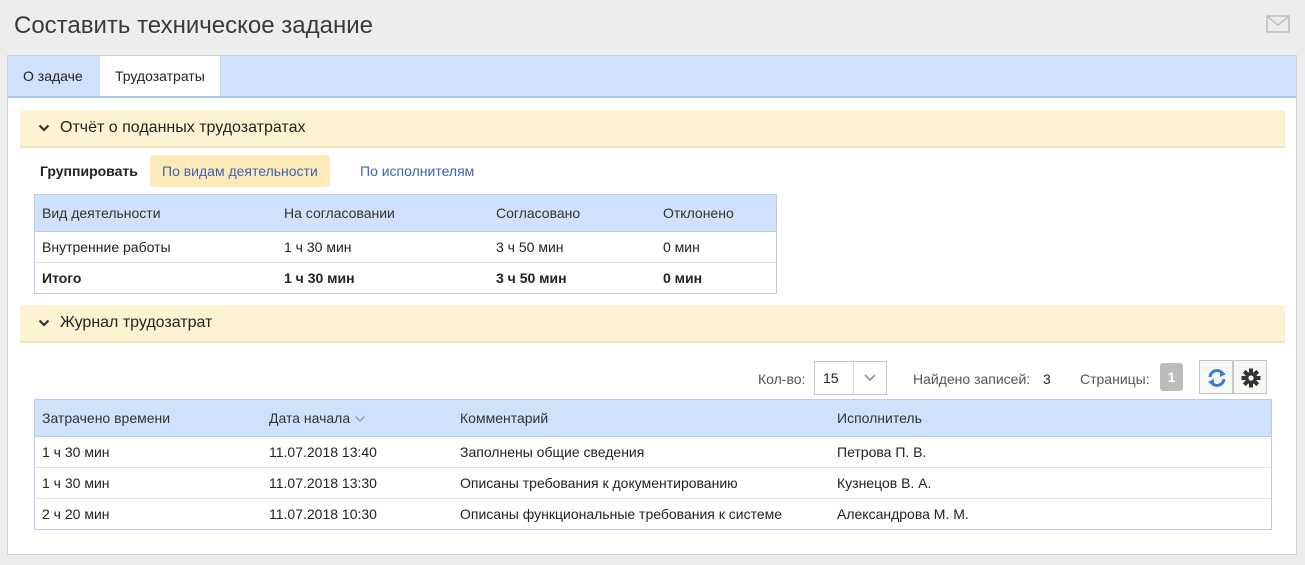 The width and height of the screenshot is (1305, 565). Describe the element at coordinates (972, 379) in the screenshot. I see `found-label: Найдено записей:` at that location.